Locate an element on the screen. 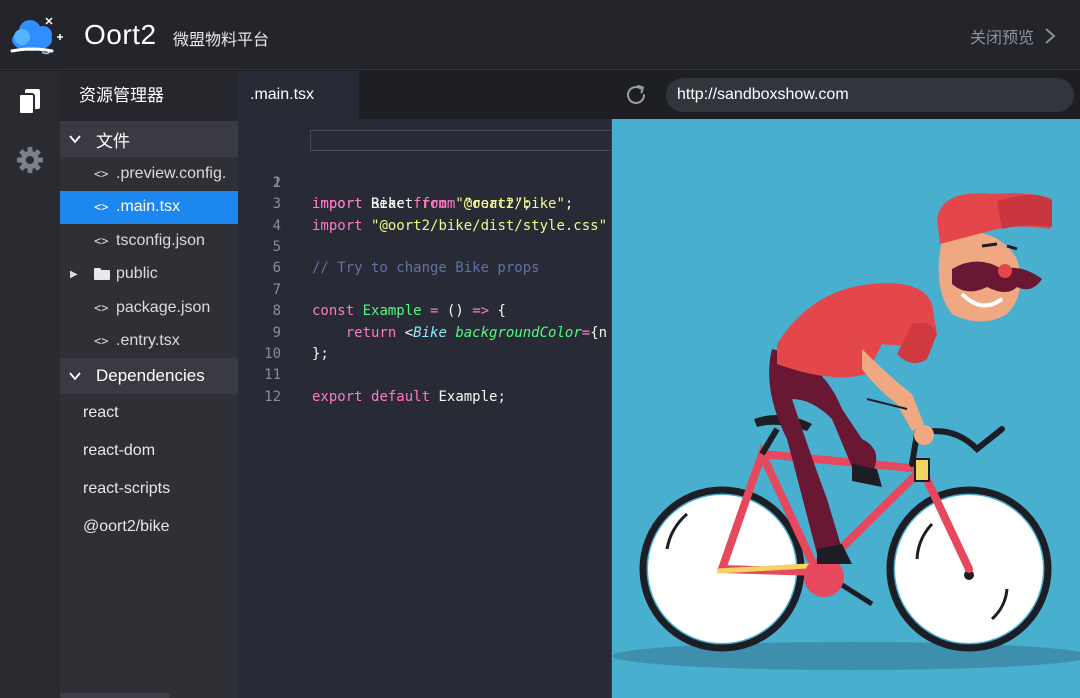  explorer-title: 资源管理器 is located at coordinates (149, 96).